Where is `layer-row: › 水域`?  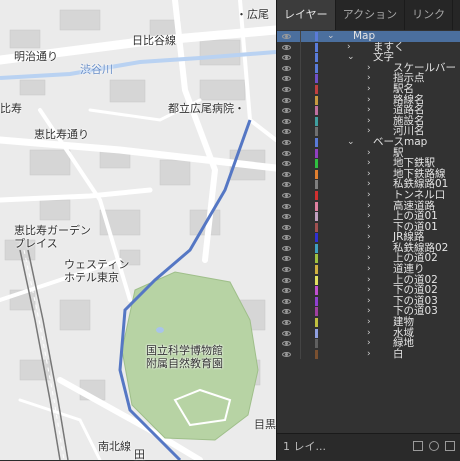
layer-row: › 水域 is located at coordinates (368, 333).